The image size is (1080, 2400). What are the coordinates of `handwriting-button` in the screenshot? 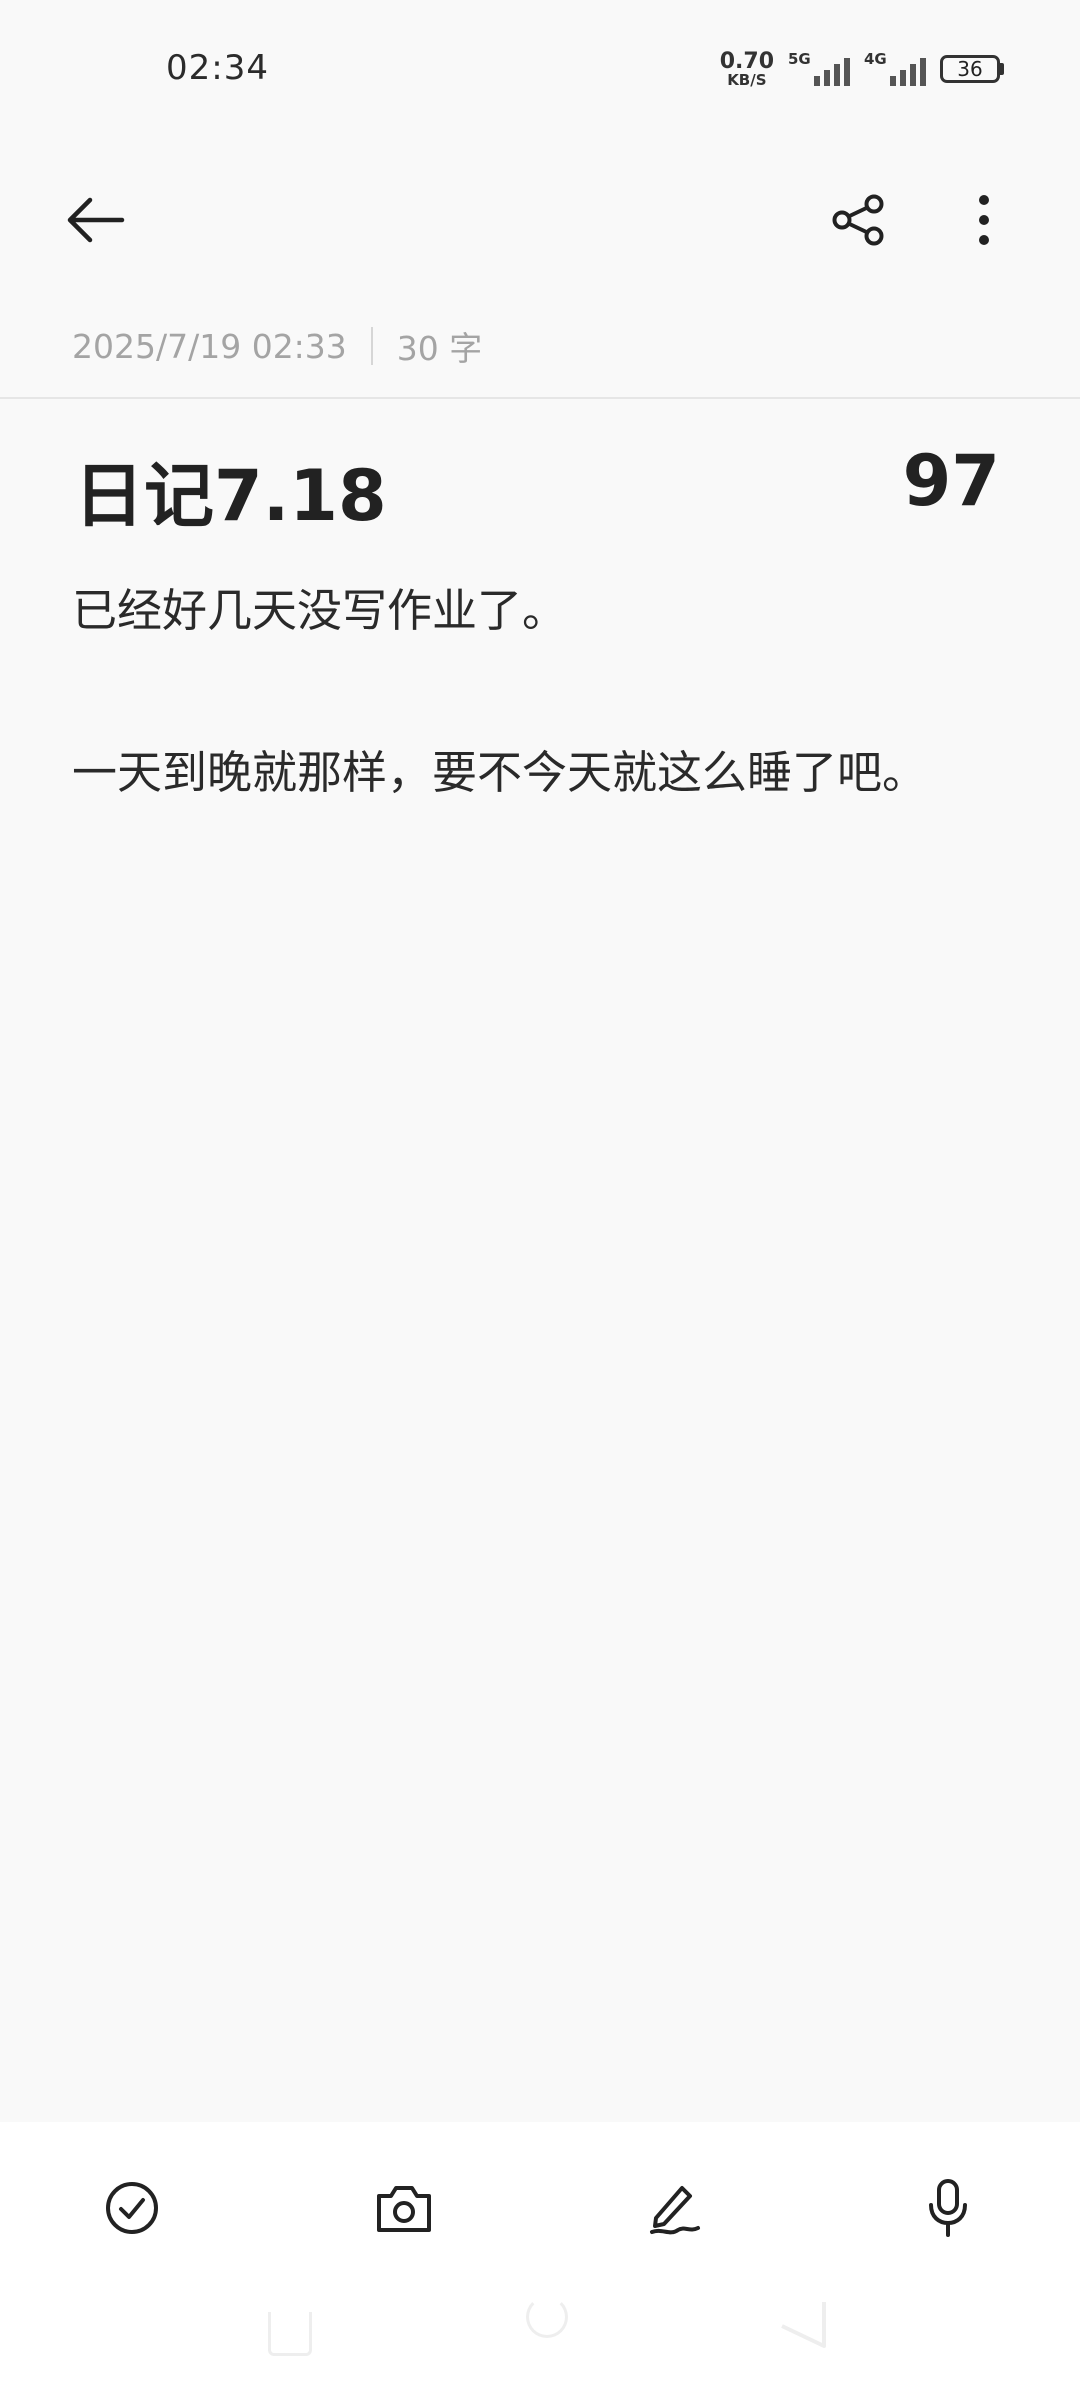 It's located at (674, 2208).